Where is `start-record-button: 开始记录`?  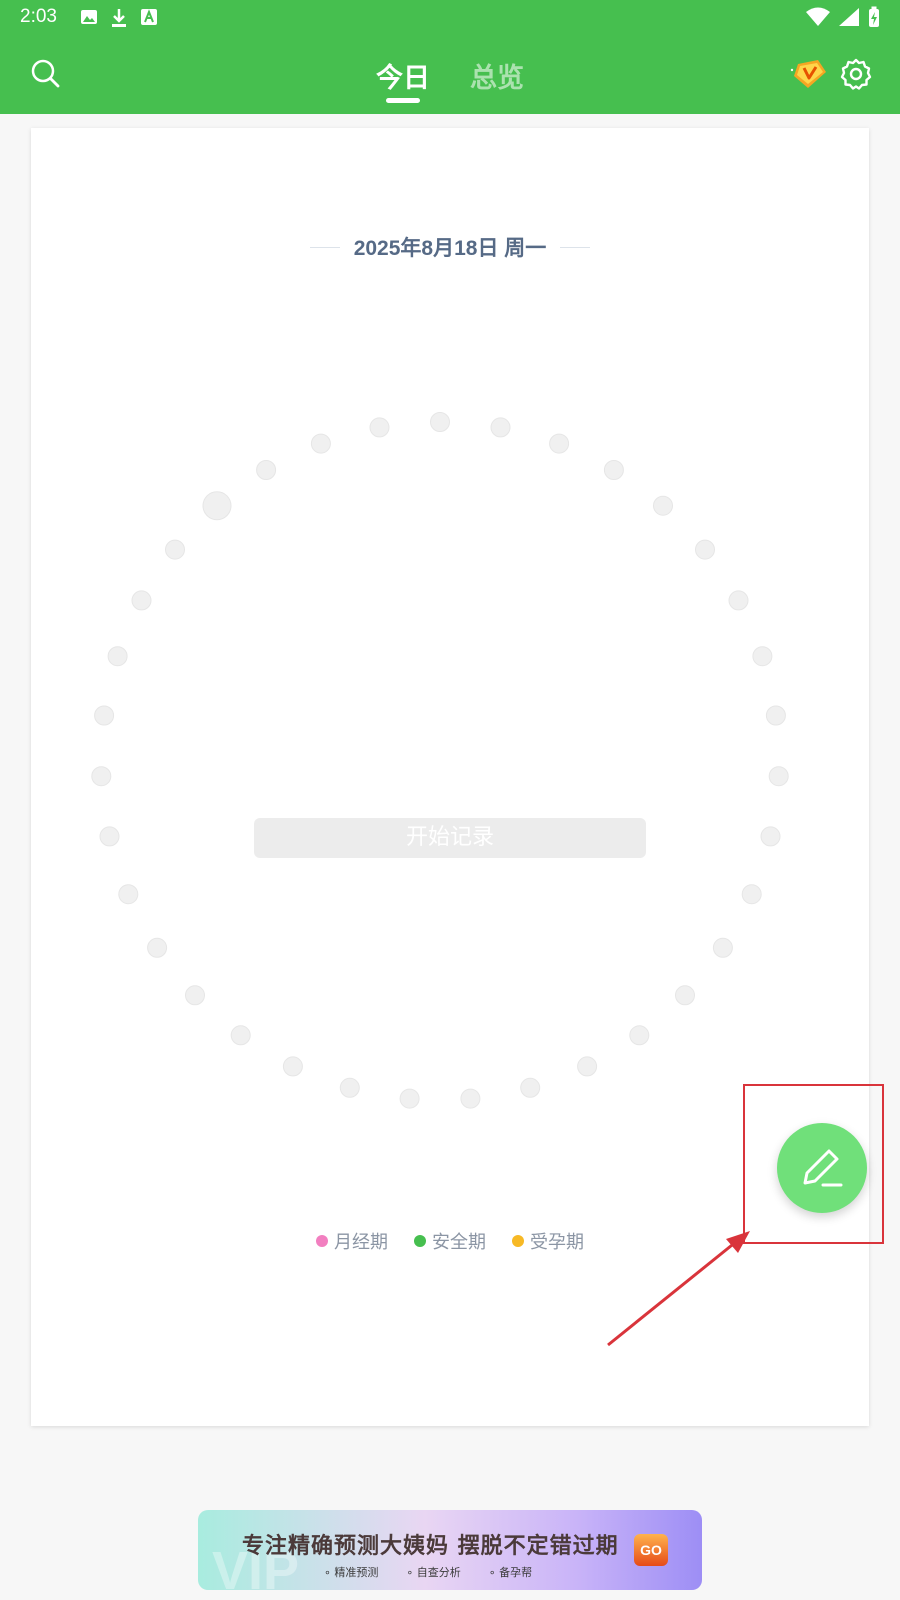
start-record-button: 开始记录 is located at coordinates (450, 838).